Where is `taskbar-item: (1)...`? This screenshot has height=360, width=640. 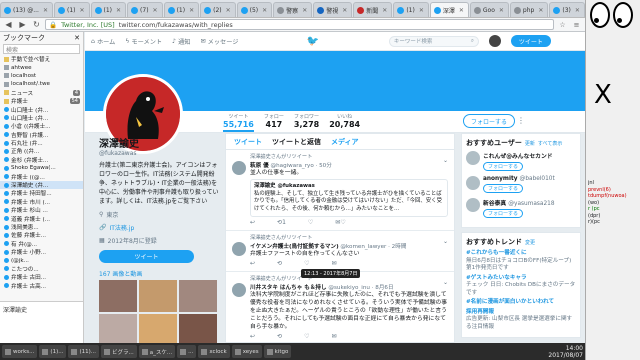
taskbar-item: (1)... is located at coordinates (53, 351).